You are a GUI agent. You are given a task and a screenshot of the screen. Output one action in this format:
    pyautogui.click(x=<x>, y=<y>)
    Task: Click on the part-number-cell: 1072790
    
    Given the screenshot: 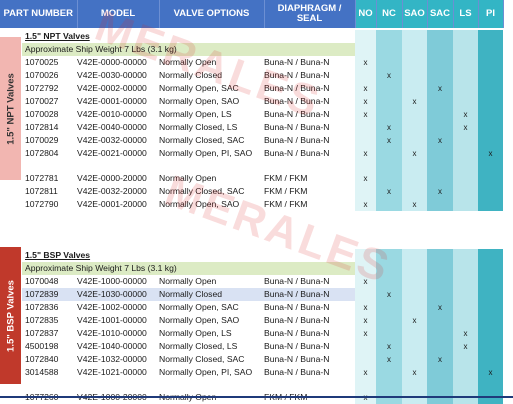 What is the action you would take?
    pyautogui.click(x=42, y=204)
    